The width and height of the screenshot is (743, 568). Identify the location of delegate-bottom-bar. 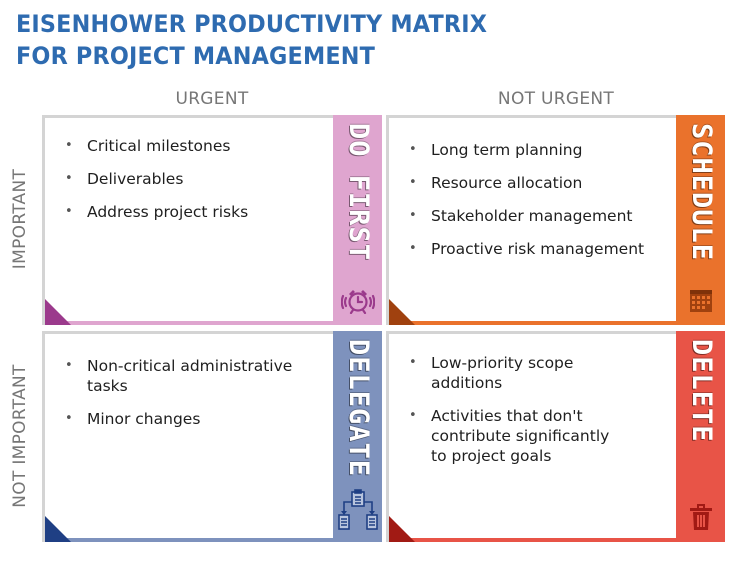
(213, 540).